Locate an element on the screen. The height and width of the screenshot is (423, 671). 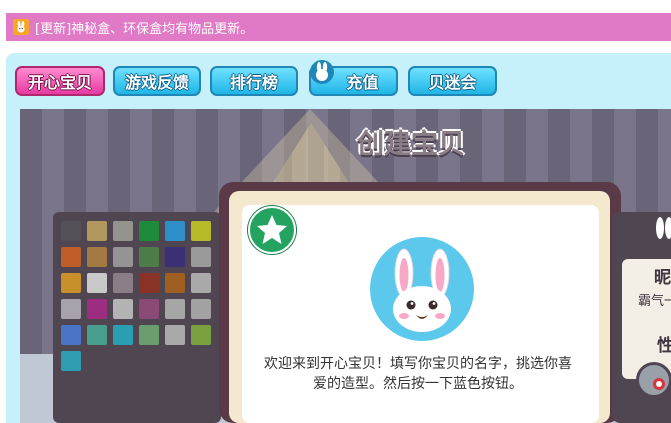
tab-recharge: 充值 is located at coordinates (353, 78).